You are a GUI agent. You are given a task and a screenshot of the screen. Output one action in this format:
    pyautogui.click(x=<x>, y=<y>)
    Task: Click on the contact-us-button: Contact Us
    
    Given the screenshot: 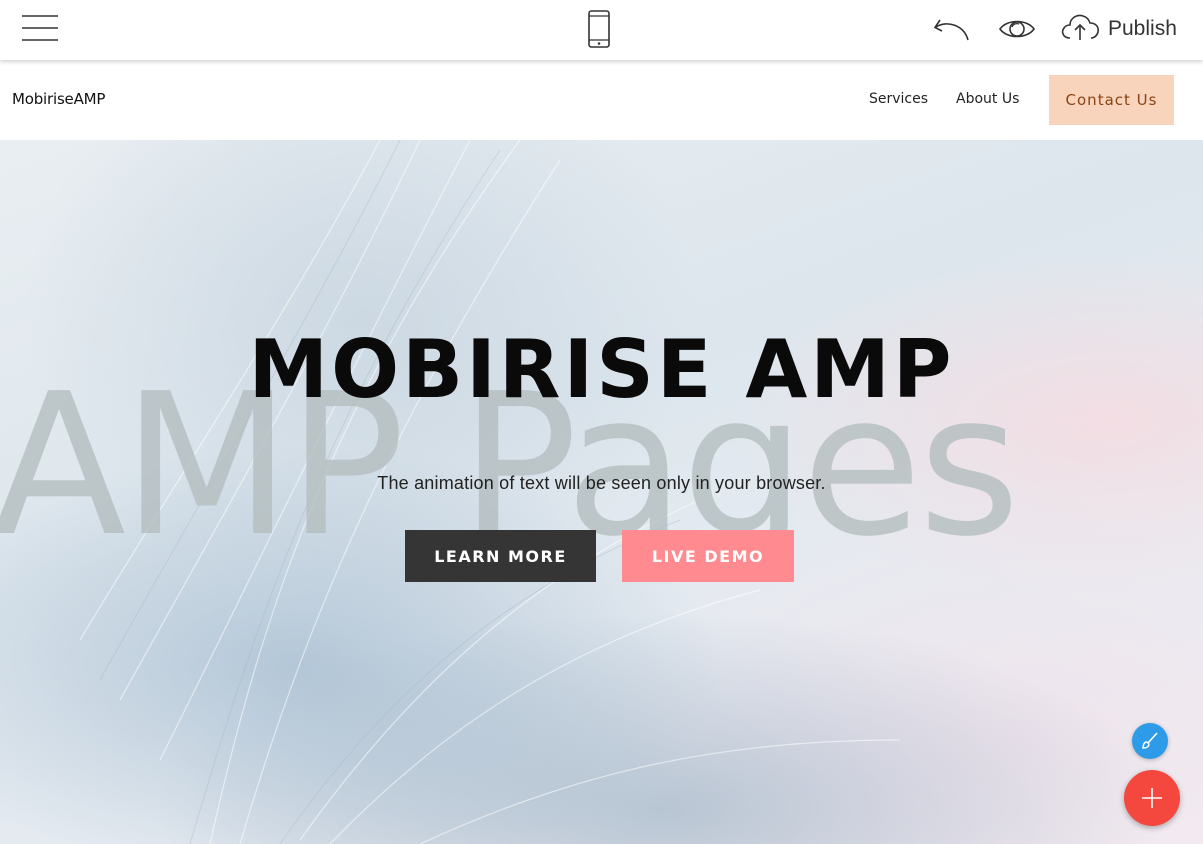 What is the action you would take?
    pyautogui.click(x=1111, y=100)
    